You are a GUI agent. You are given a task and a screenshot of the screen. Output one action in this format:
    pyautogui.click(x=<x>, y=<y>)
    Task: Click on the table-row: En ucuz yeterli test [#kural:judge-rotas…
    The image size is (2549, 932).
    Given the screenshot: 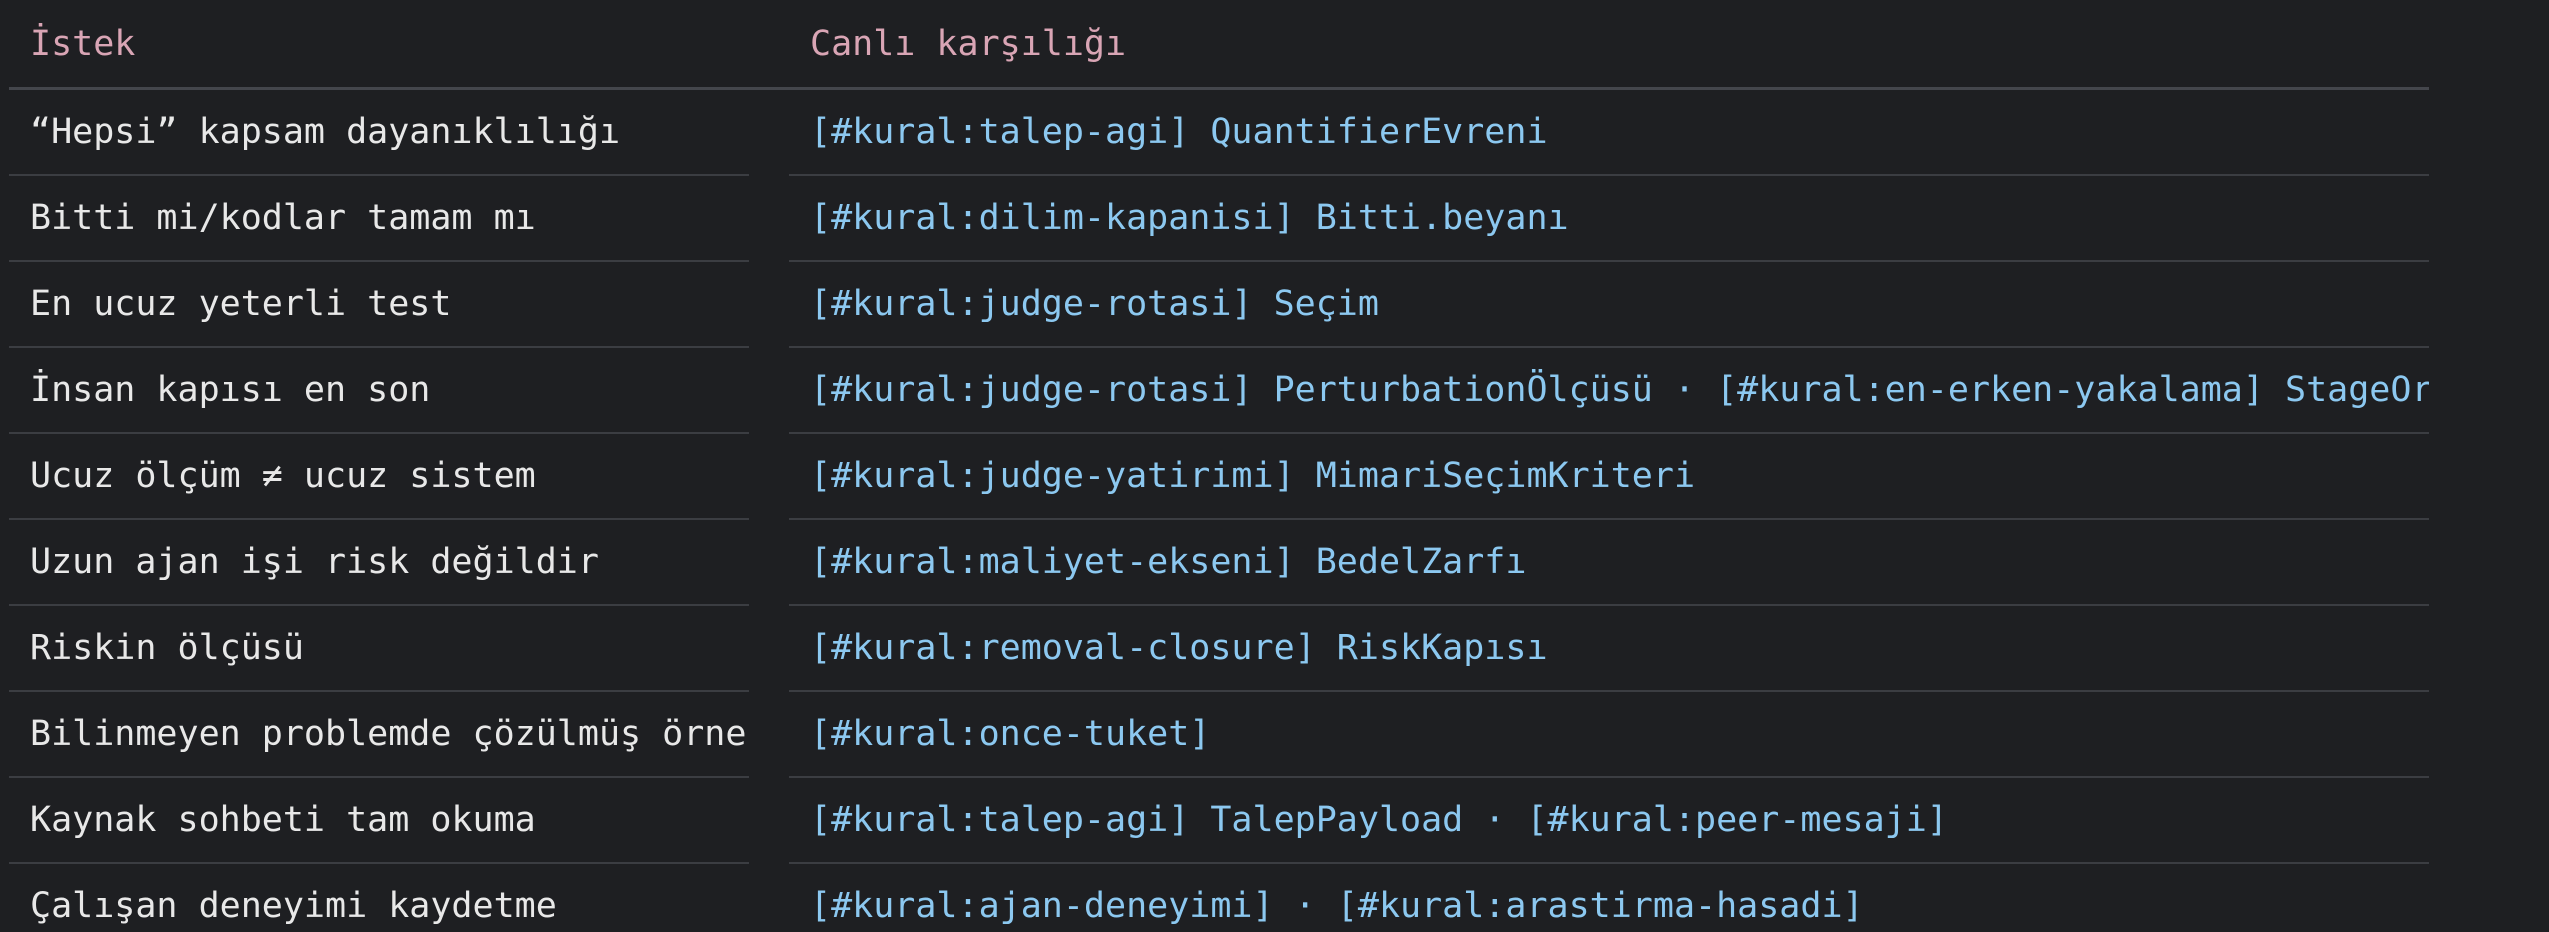 What is the action you would take?
    pyautogui.click(x=1219, y=305)
    